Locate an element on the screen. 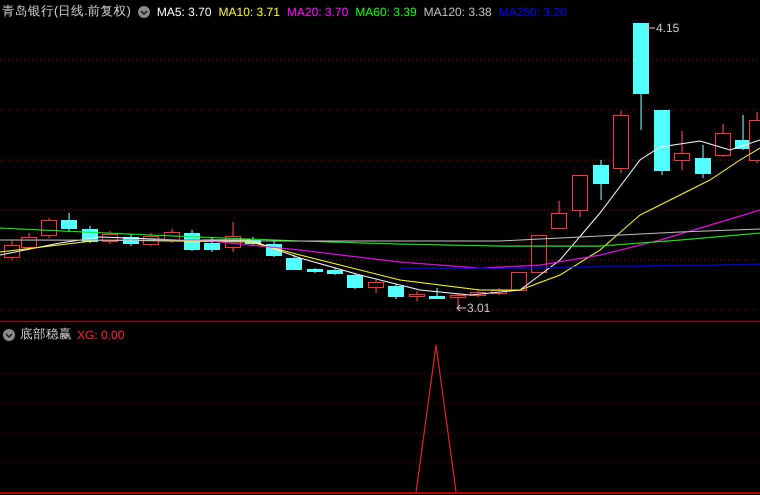  moving-average-value: MA60: 3.39 is located at coordinates (386, 11).